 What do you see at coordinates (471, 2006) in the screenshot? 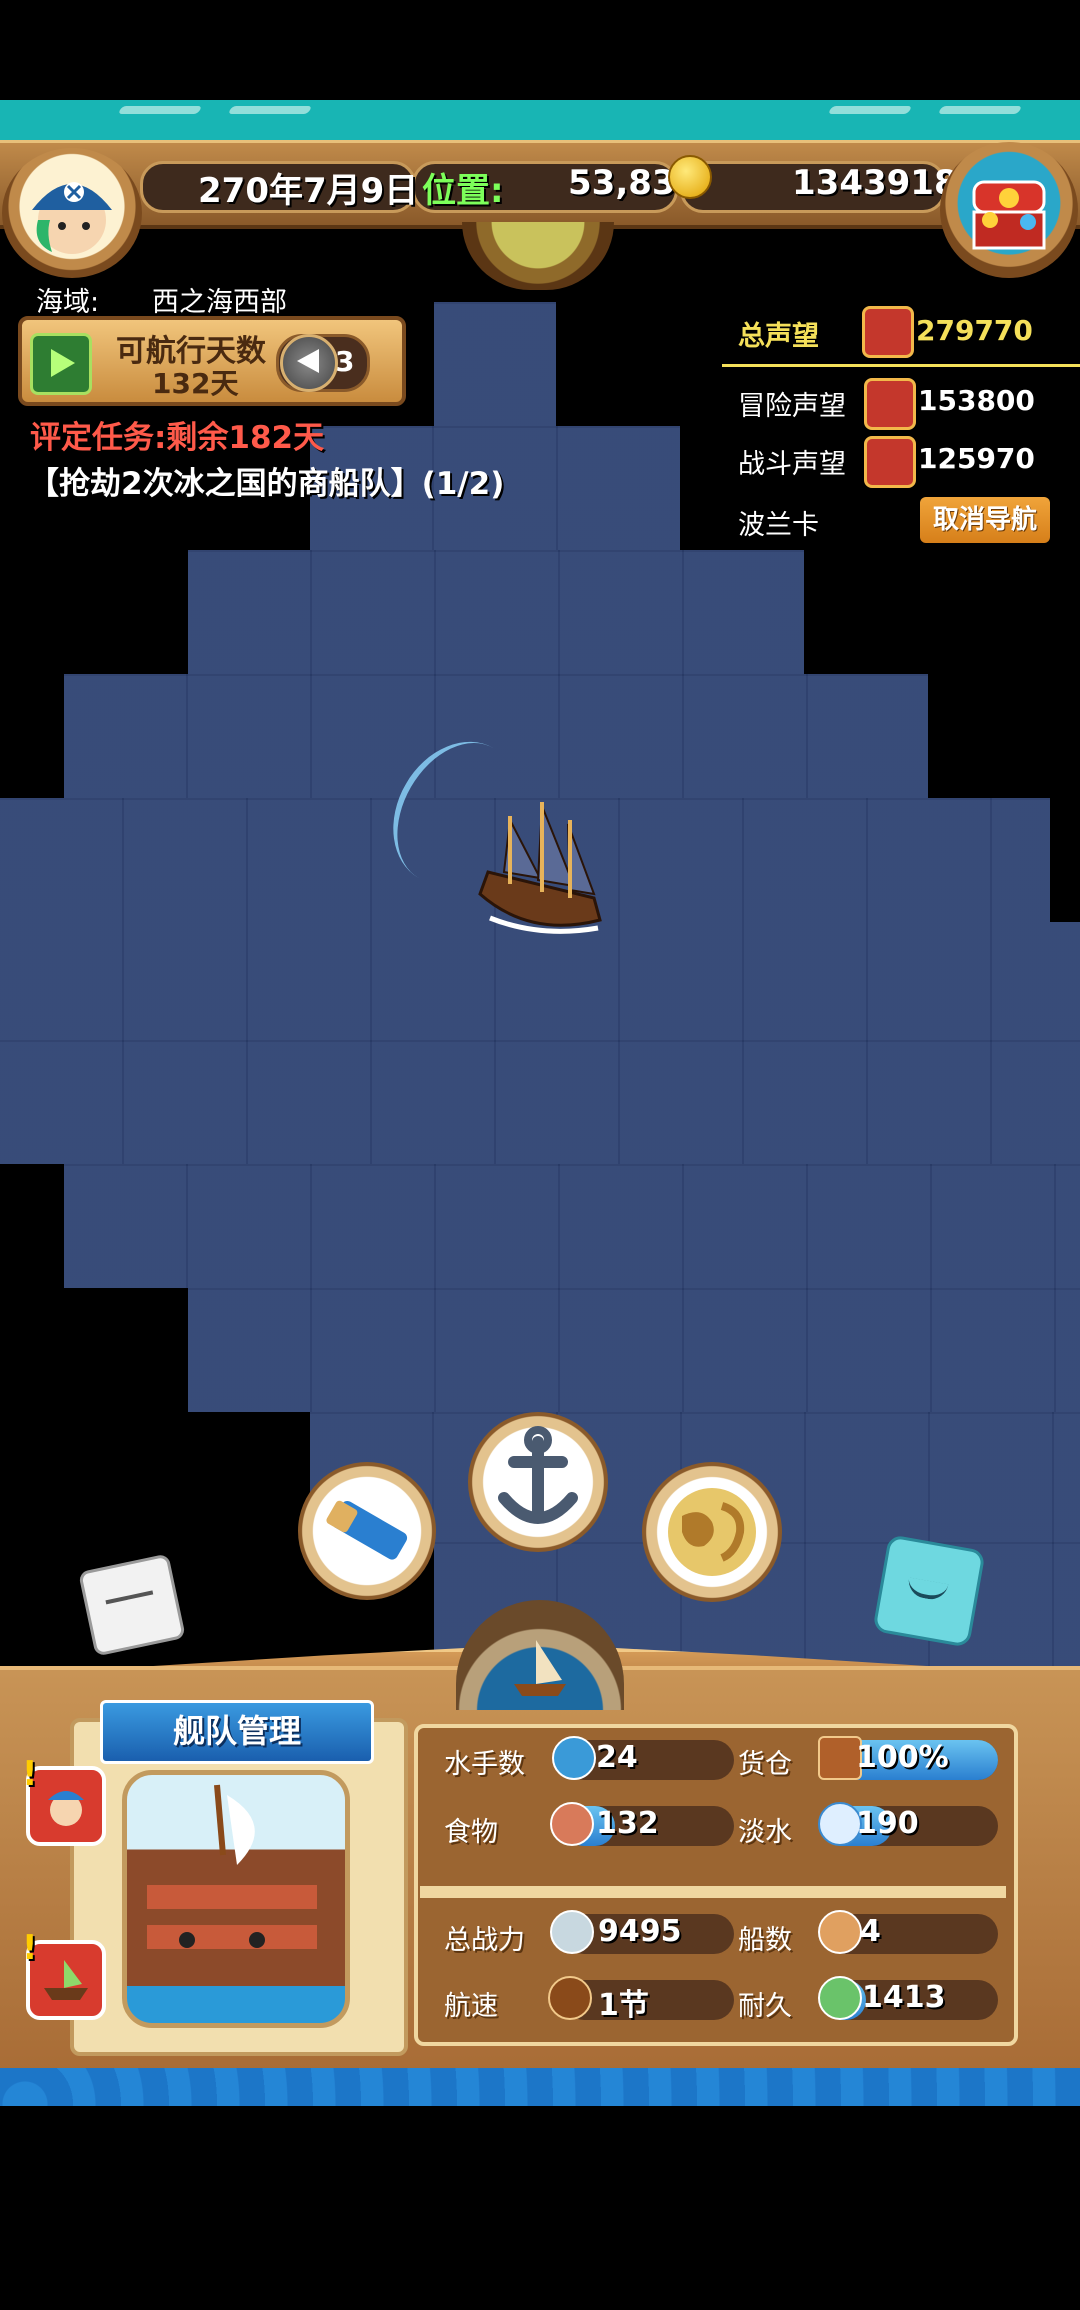
I see `speed-label: 航速` at bounding box center [471, 2006].